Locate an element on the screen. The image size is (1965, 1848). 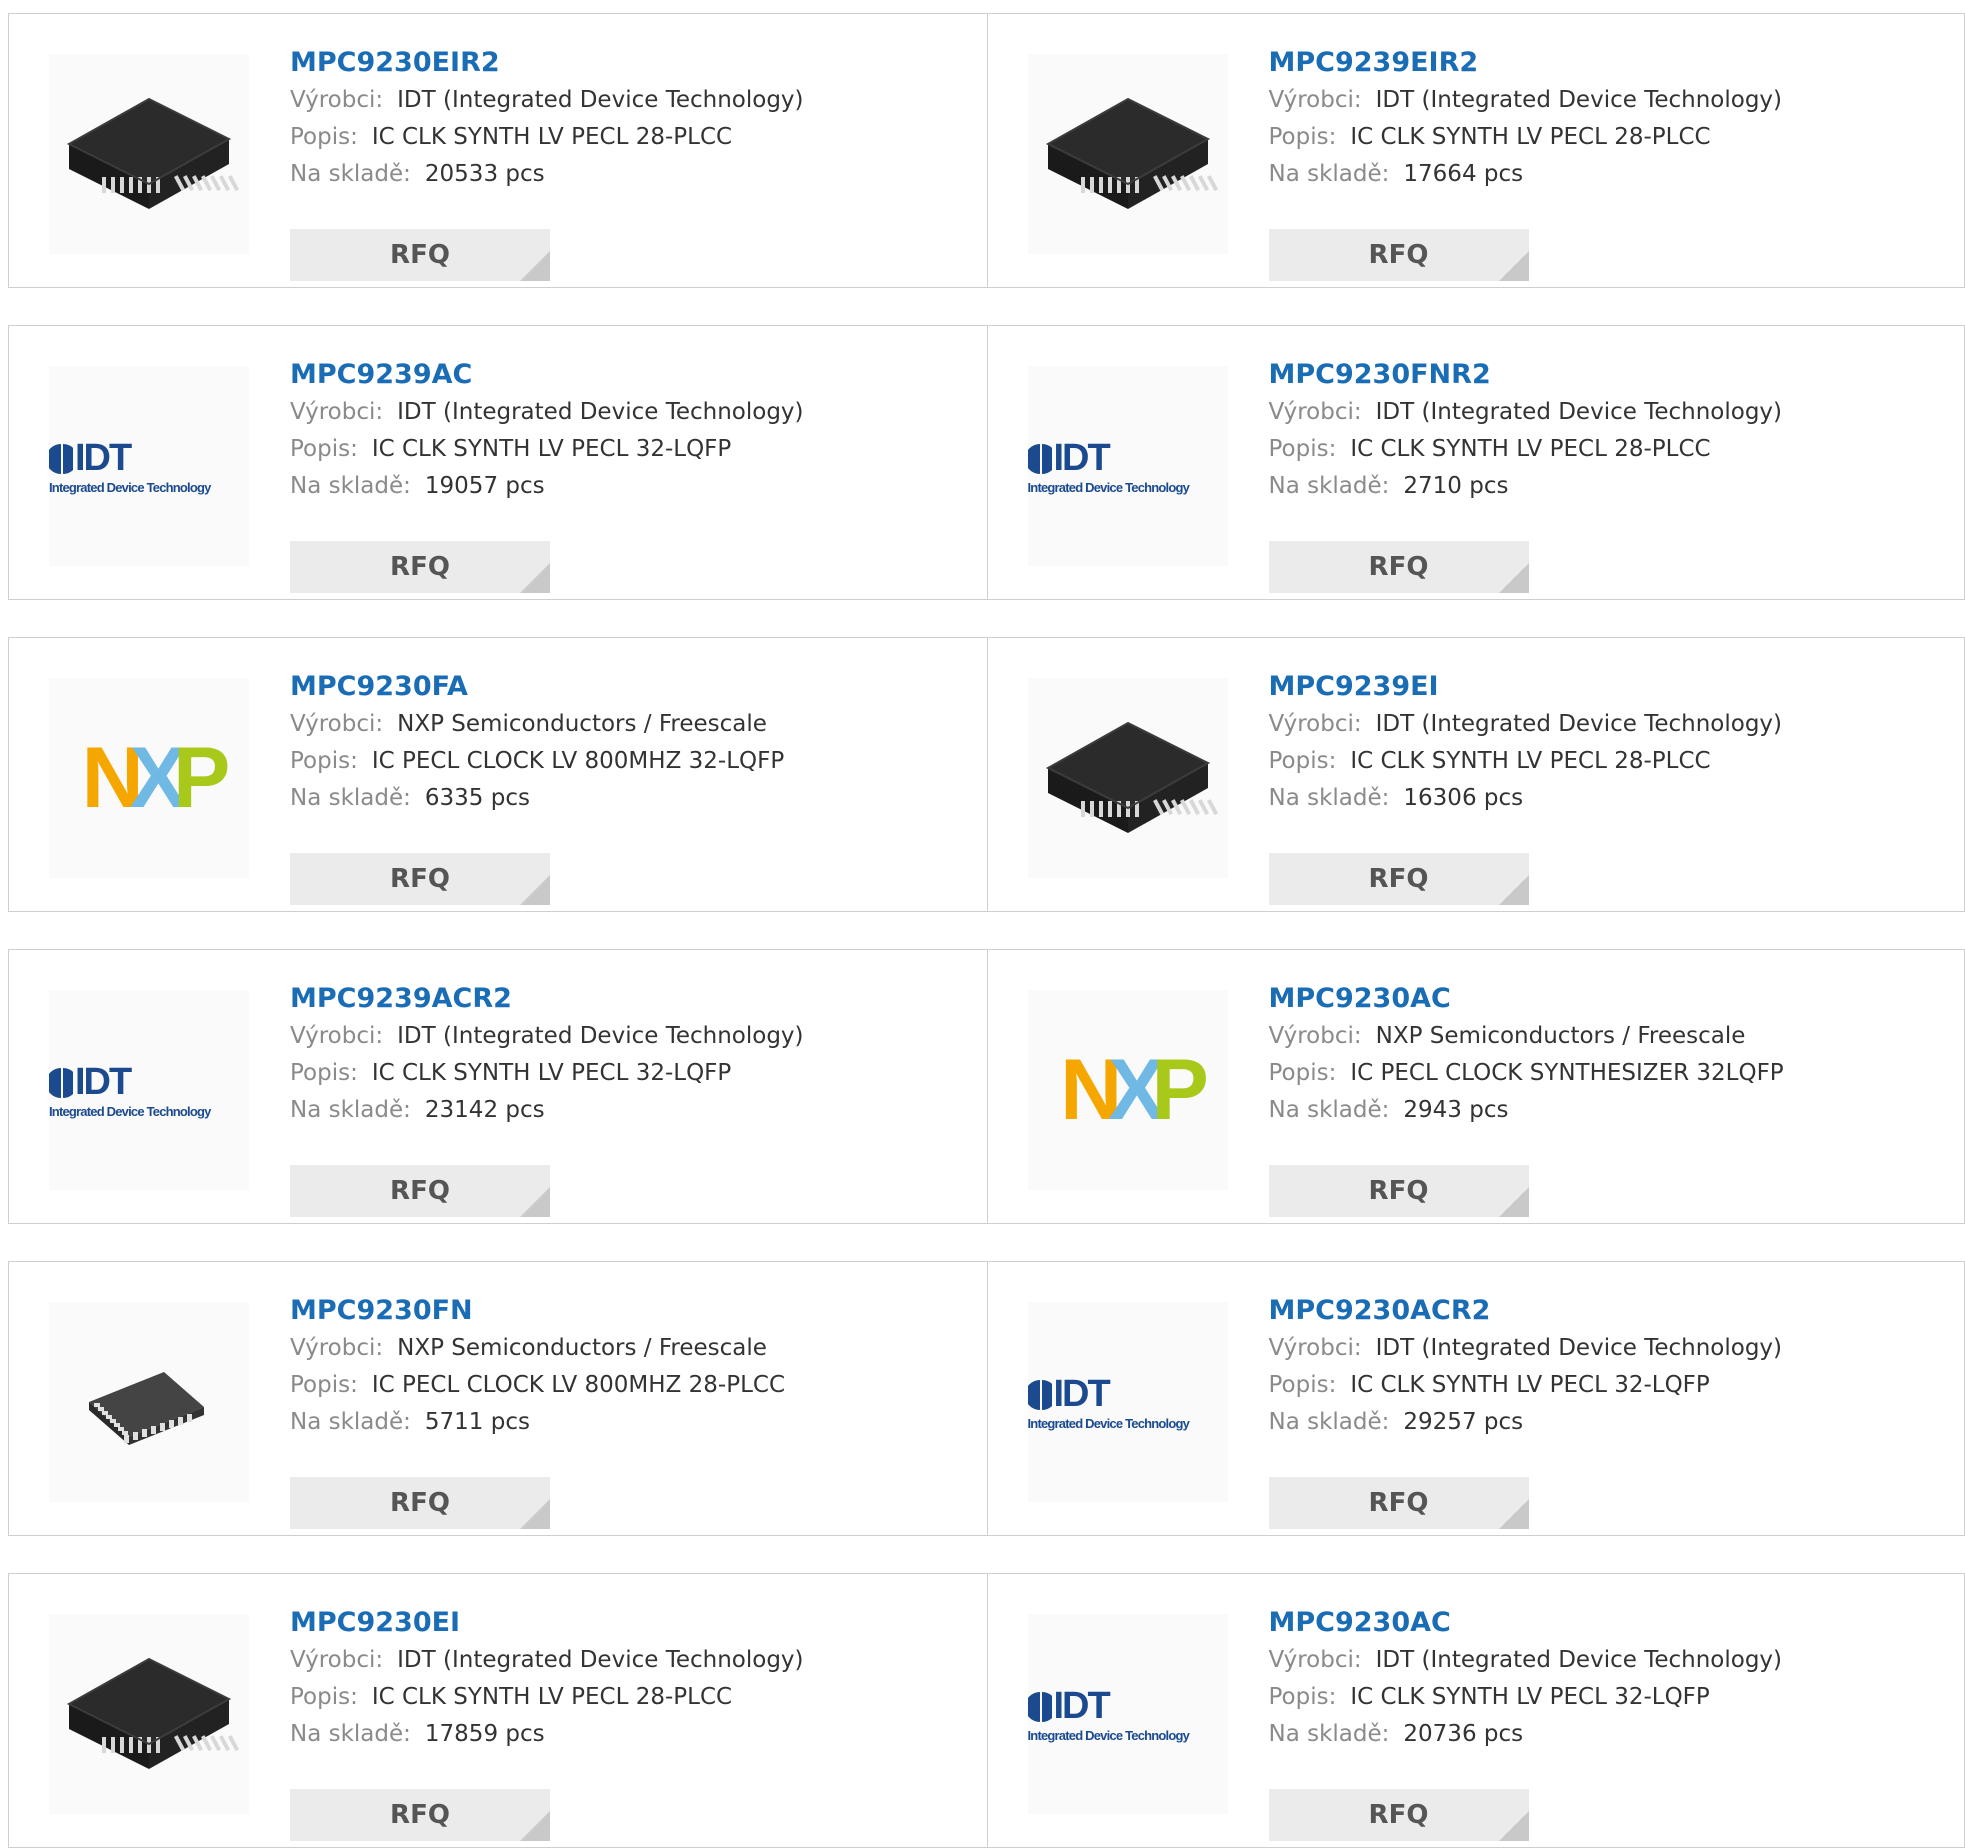
stock-value: 29257 pcs is located at coordinates (1463, 1422).